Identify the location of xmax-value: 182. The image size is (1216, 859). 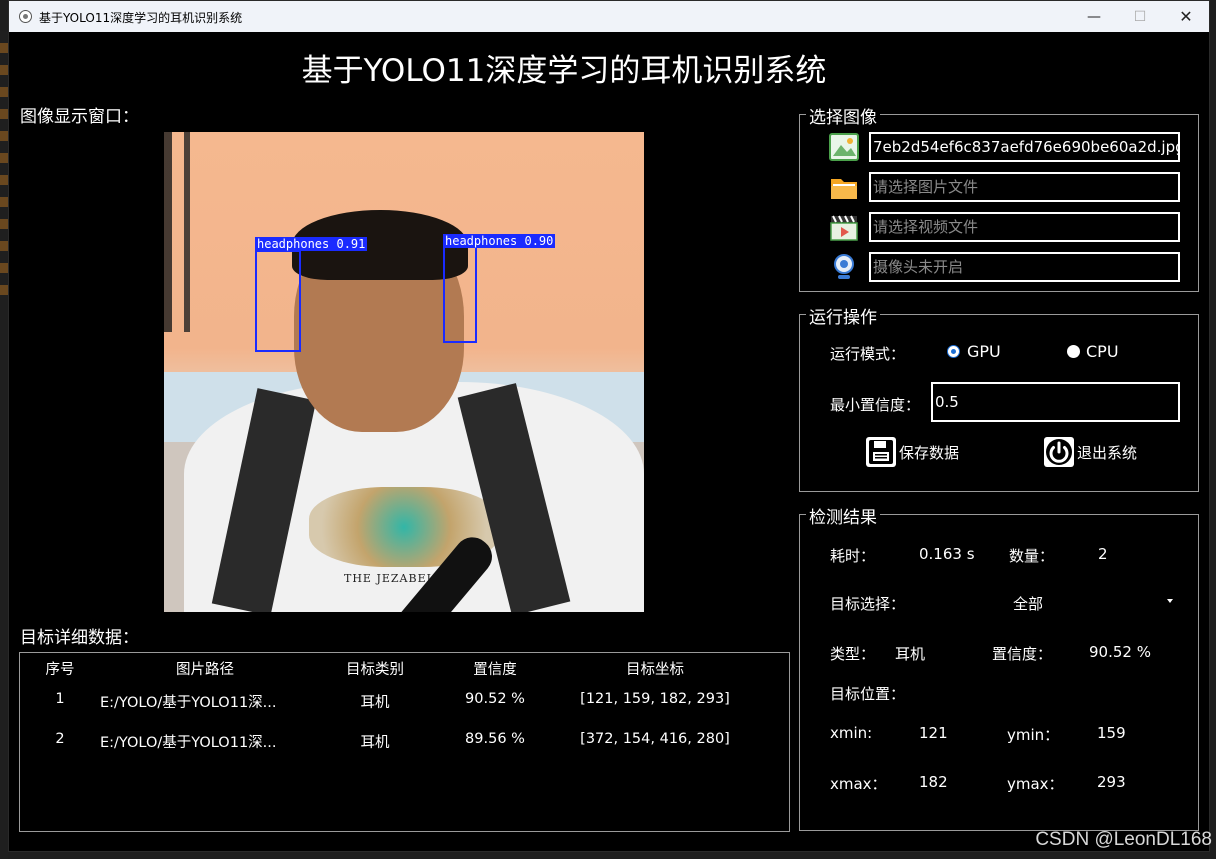
(933, 782).